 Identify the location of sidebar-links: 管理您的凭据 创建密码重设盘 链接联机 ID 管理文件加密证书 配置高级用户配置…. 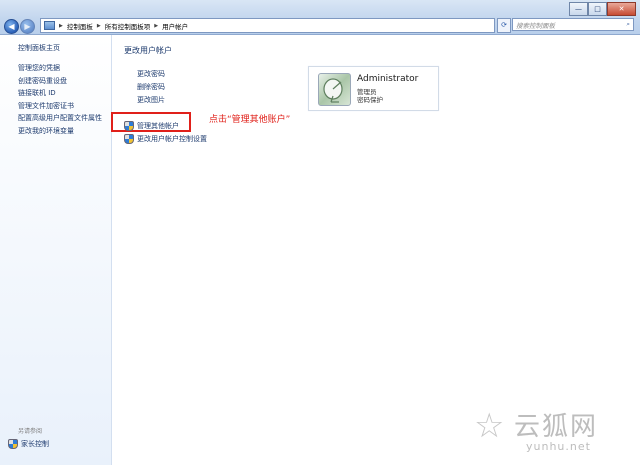
(60, 99).